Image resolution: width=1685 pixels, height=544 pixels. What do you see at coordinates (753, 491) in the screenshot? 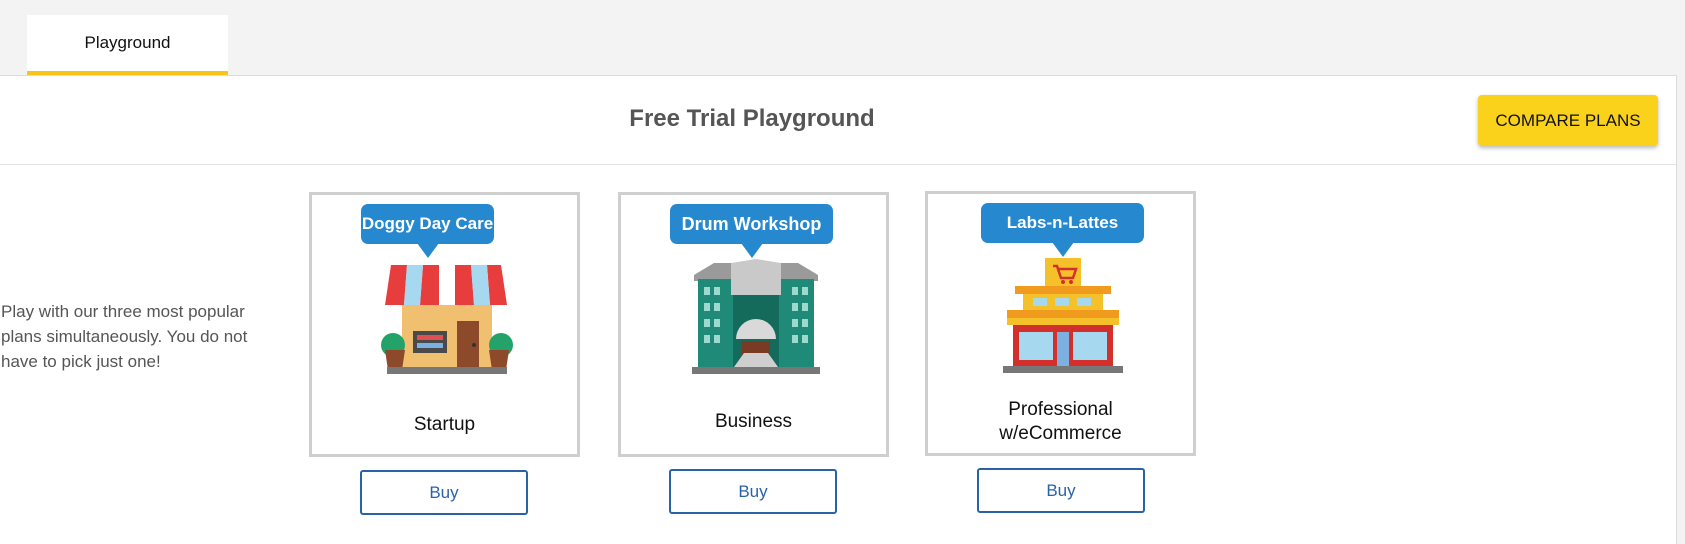
I see `buy-button-business: Buy` at bounding box center [753, 491].